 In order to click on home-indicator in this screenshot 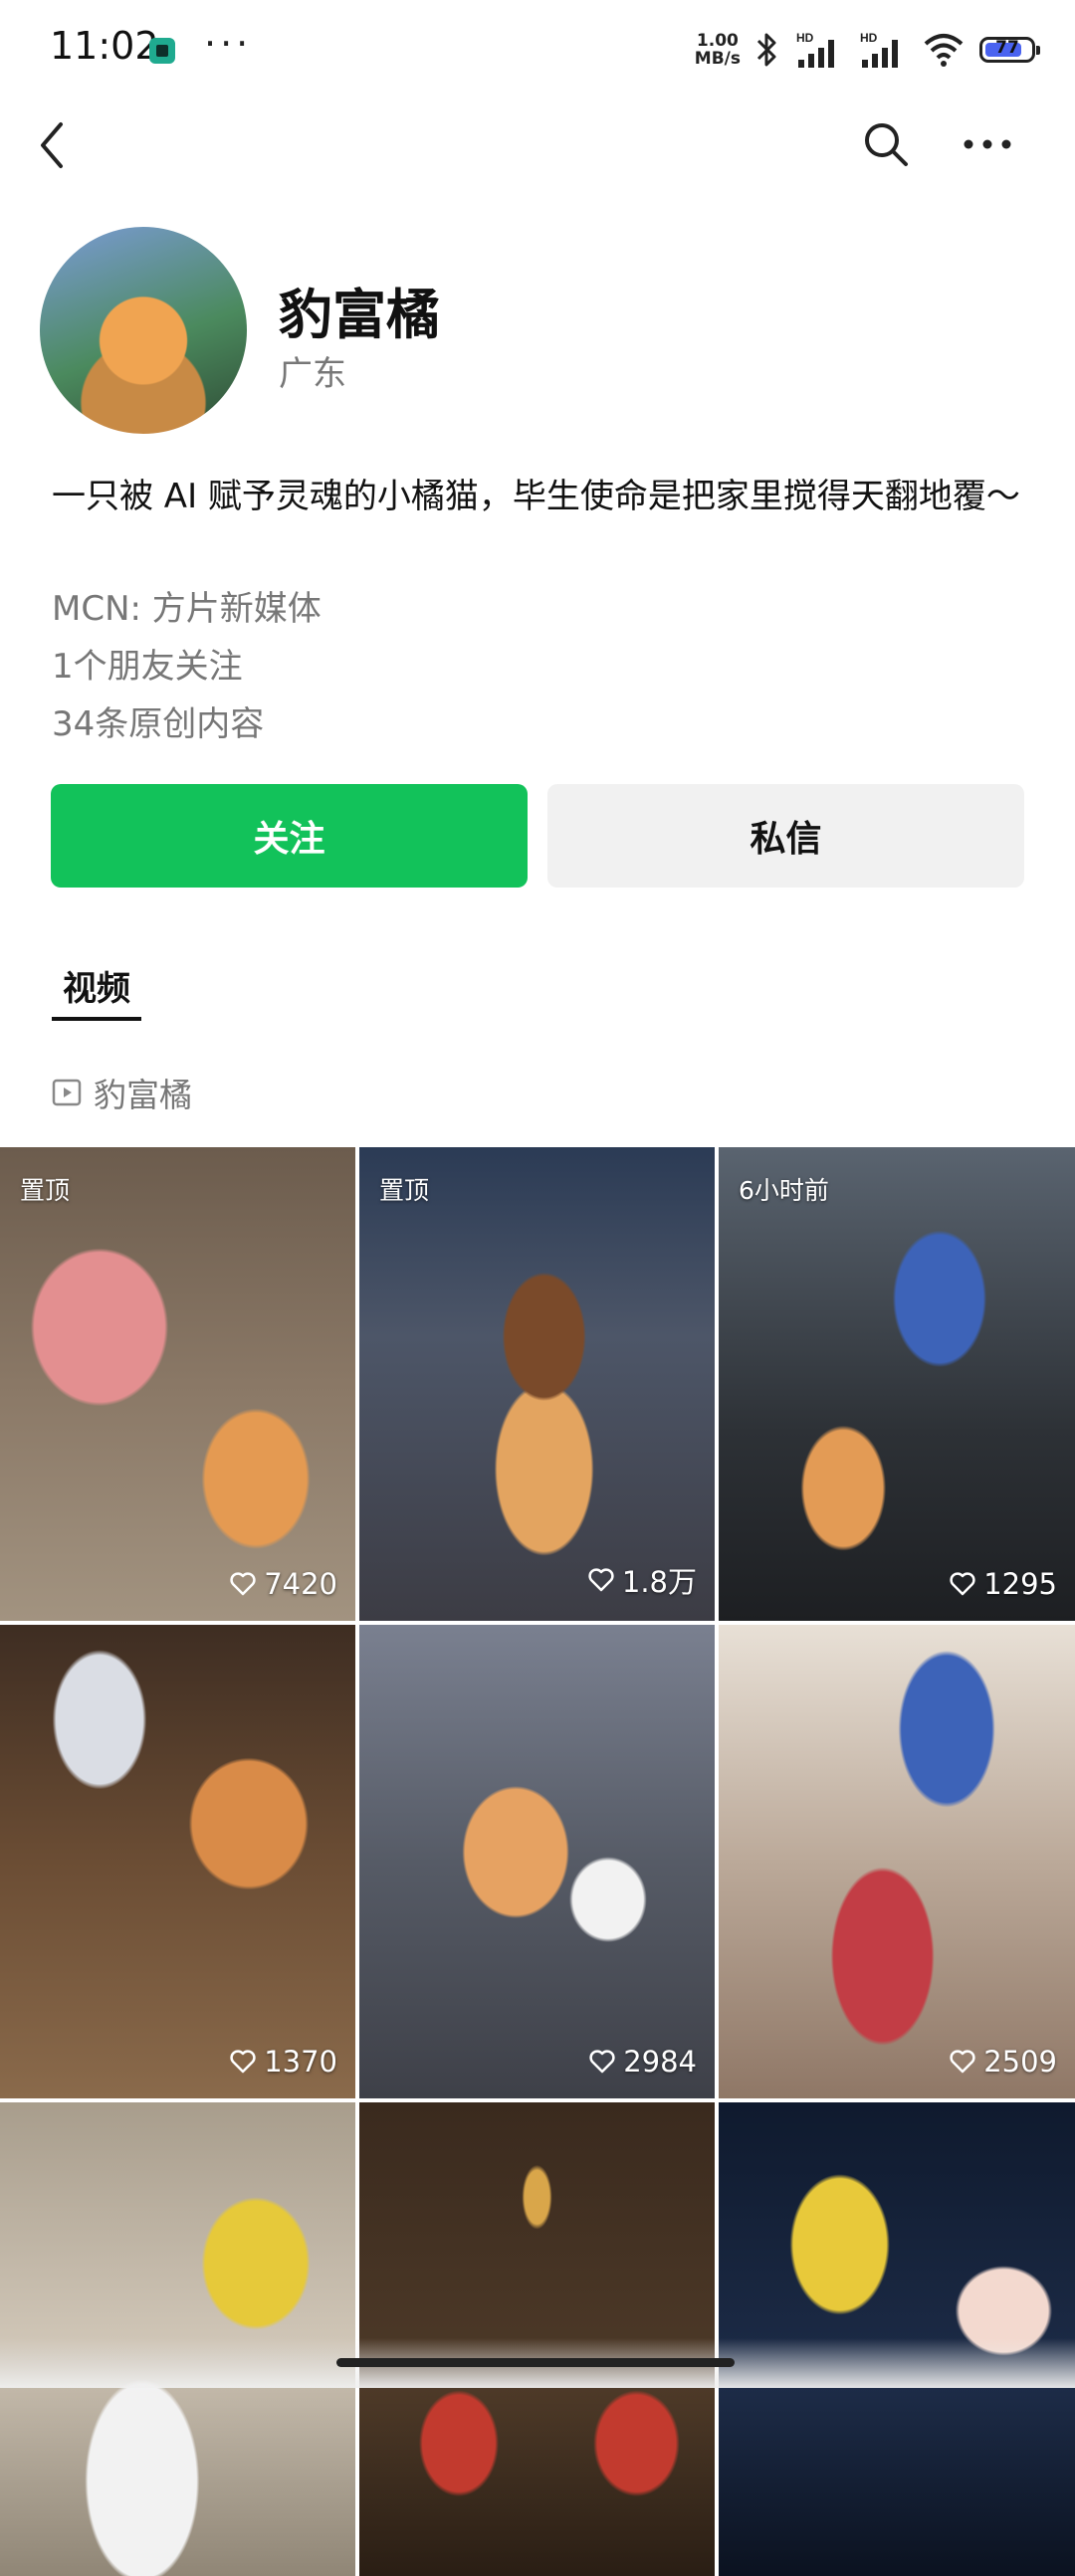, I will do `click(536, 2362)`.